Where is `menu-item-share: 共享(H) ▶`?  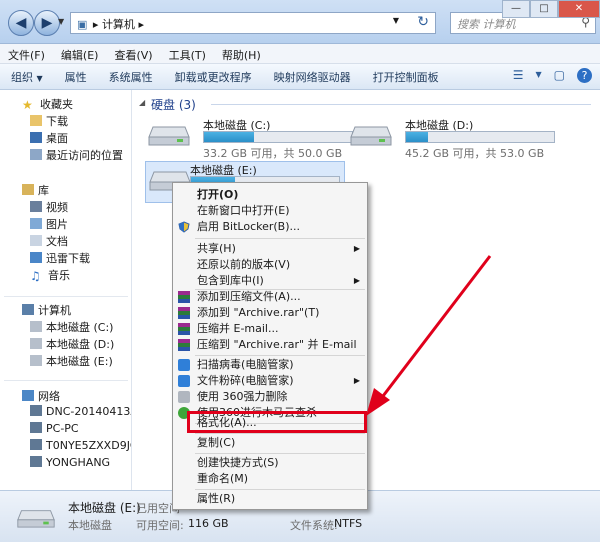 menu-item-share: 共享(H) ▶ is located at coordinates (270, 249).